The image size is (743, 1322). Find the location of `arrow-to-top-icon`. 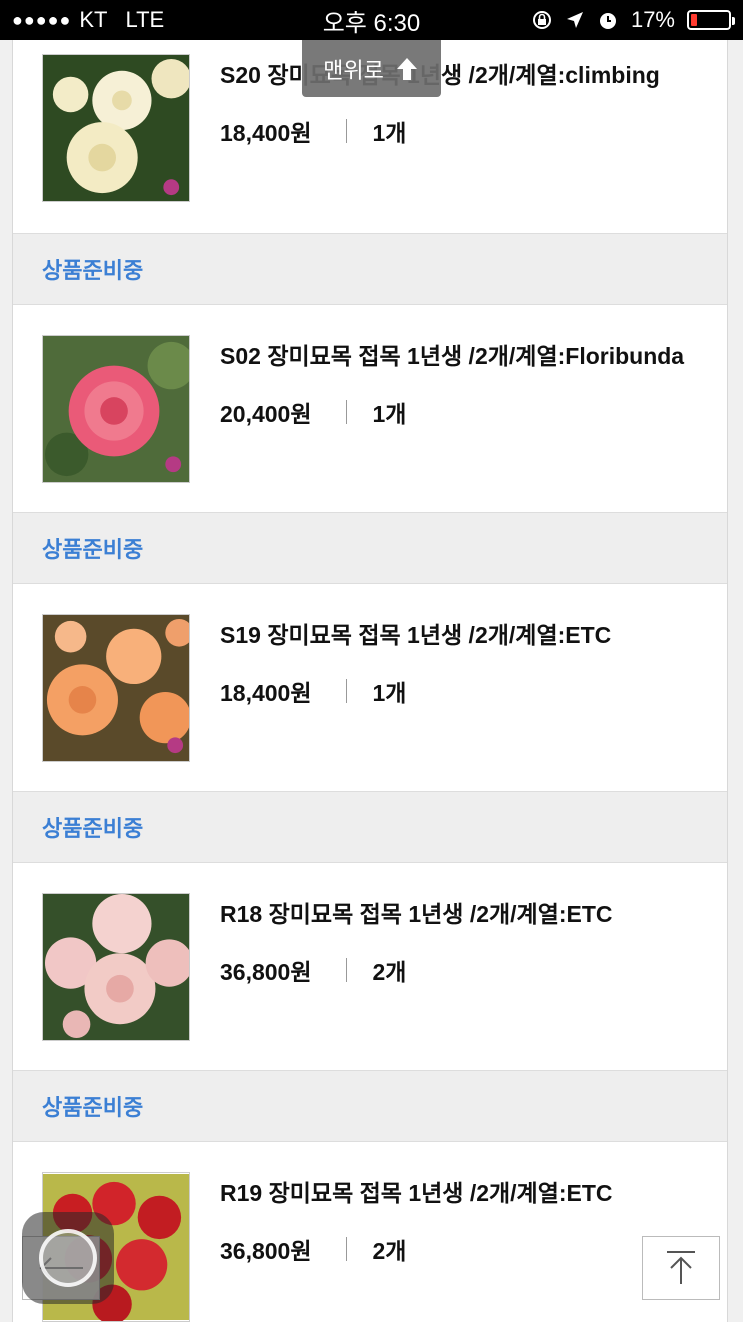

arrow-to-top-icon is located at coordinates (681, 1267).